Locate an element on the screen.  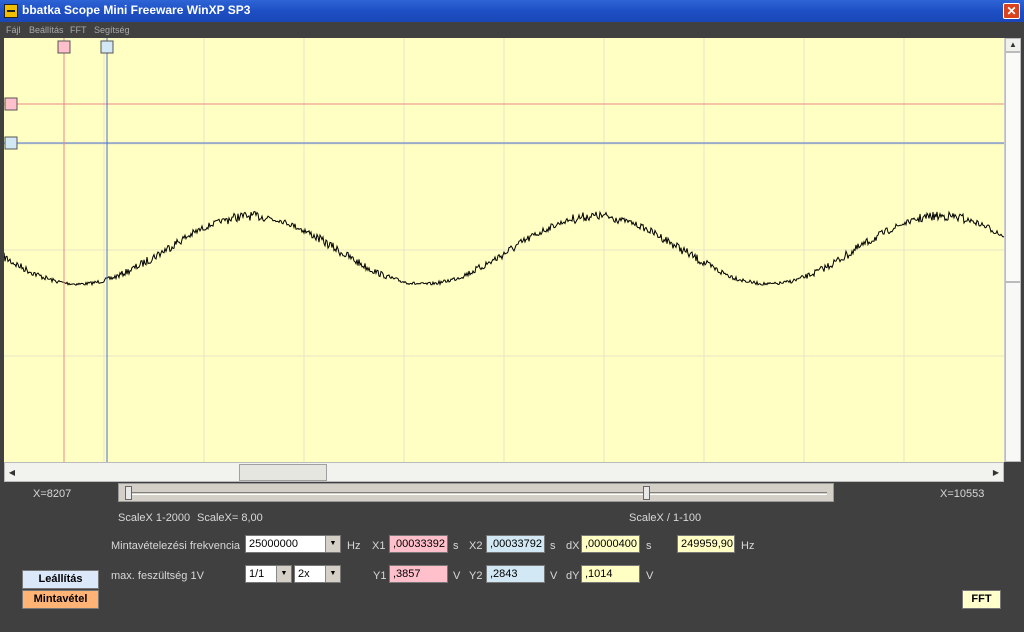
voltage-gain-value: 2x is located at coordinates (304, 574).